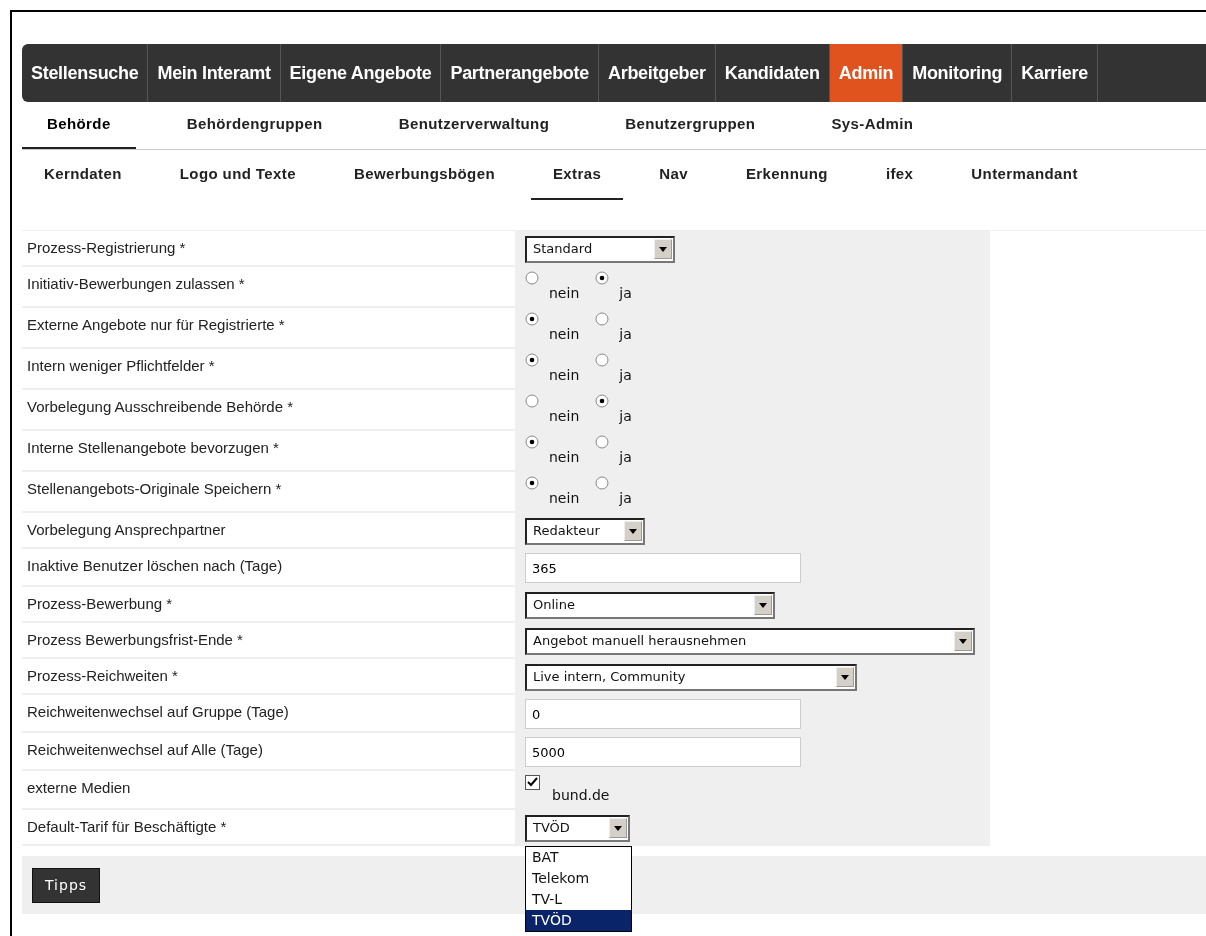 The height and width of the screenshot is (936, 1206). I want to click on dropdown: Standard, so click(600, 249).